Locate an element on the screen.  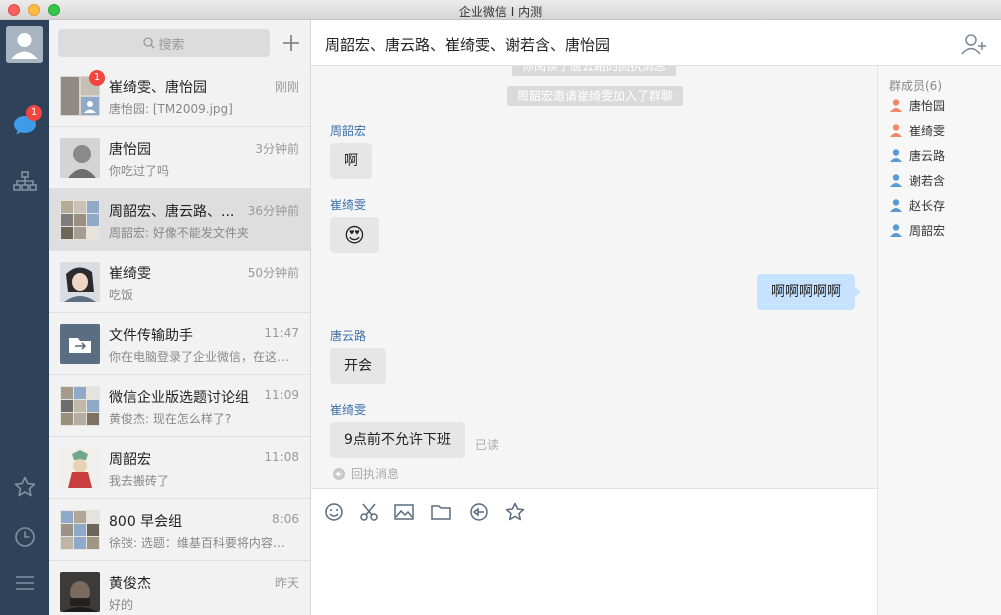
conversation-name: 崔绮雯 is located at coordinates (130, 274).